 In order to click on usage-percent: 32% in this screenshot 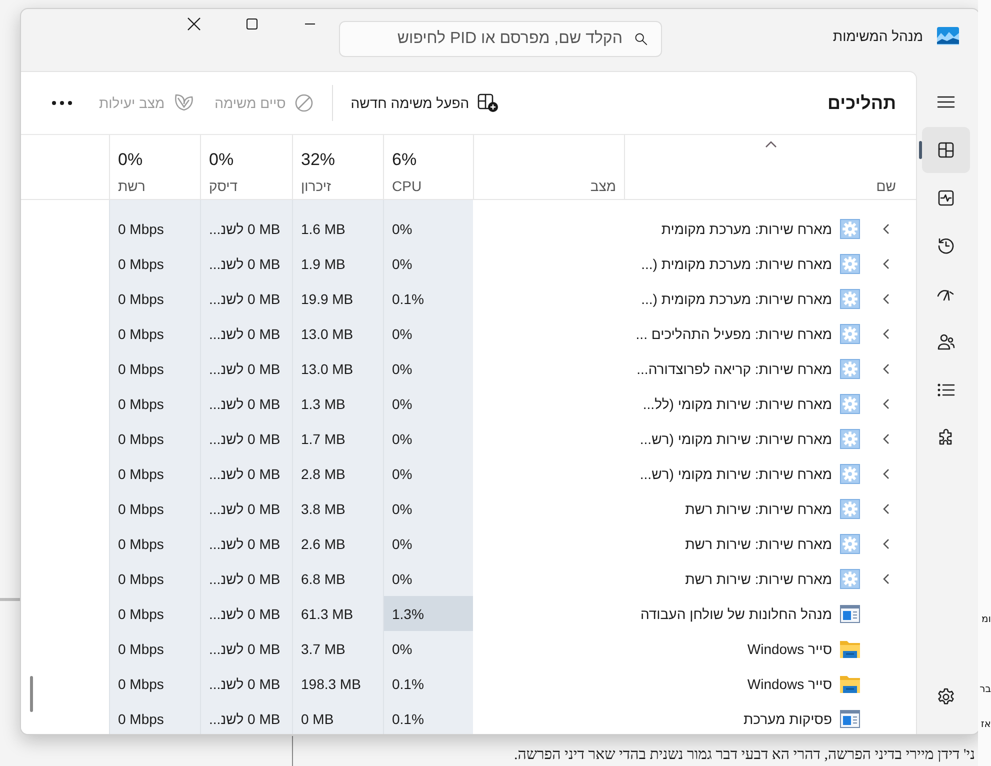, I will do `click(318, 160)`.